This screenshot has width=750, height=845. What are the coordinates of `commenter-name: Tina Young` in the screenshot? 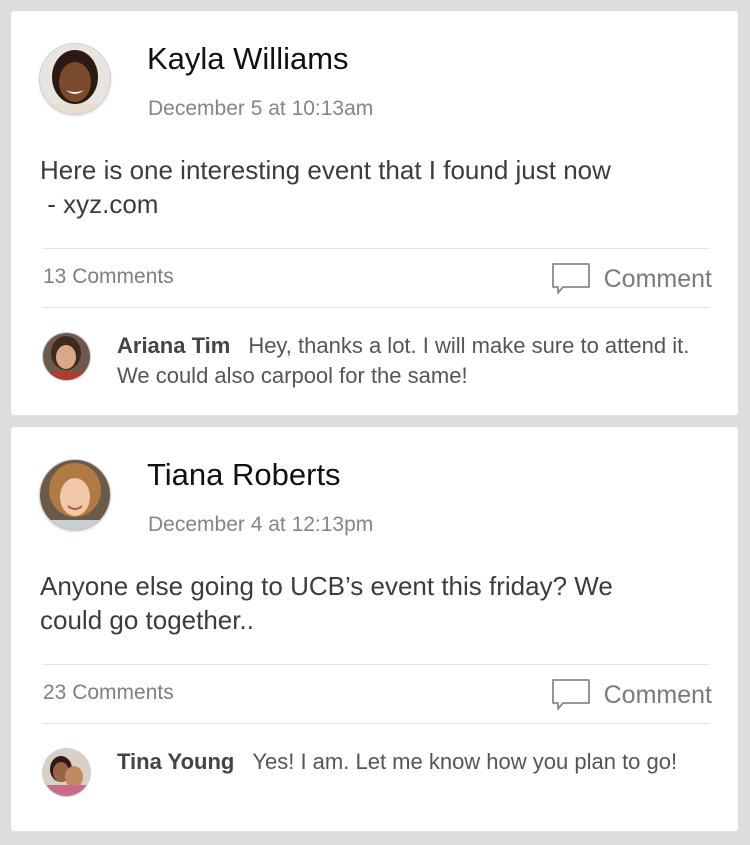 It's located at (175, 761).